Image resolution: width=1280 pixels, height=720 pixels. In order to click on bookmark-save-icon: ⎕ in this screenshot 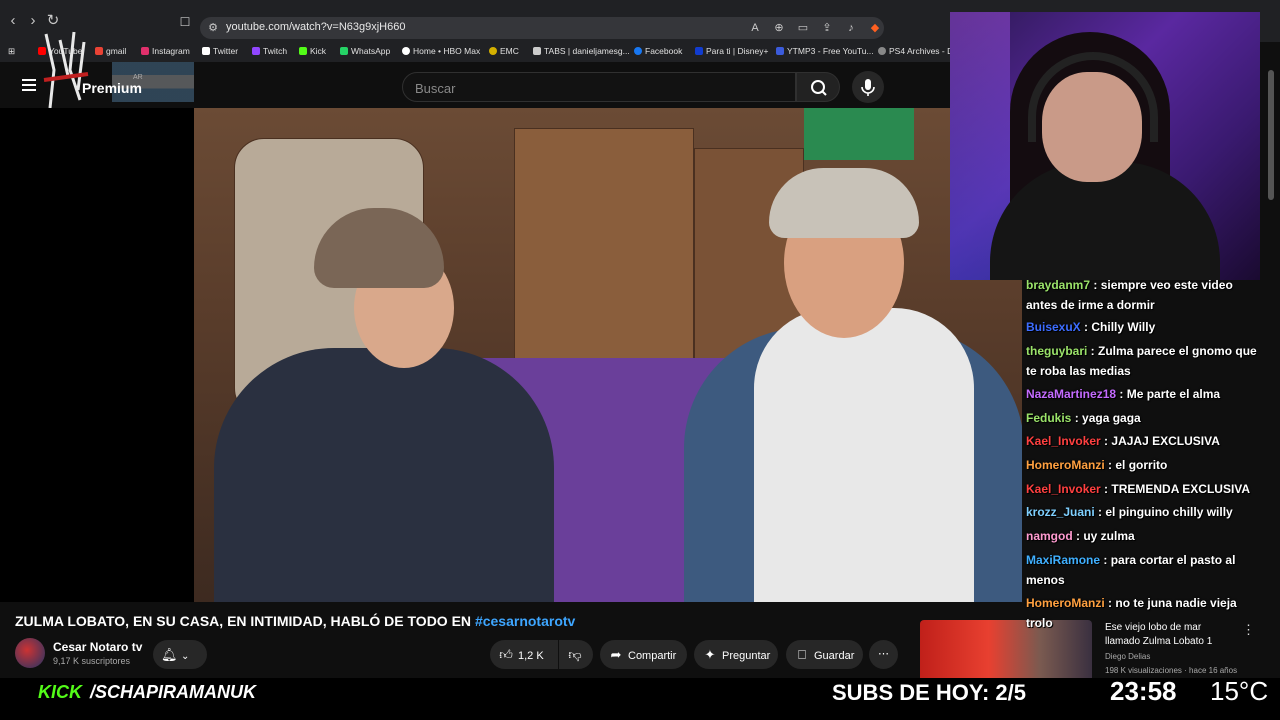, I will do `click(802, 654)`.